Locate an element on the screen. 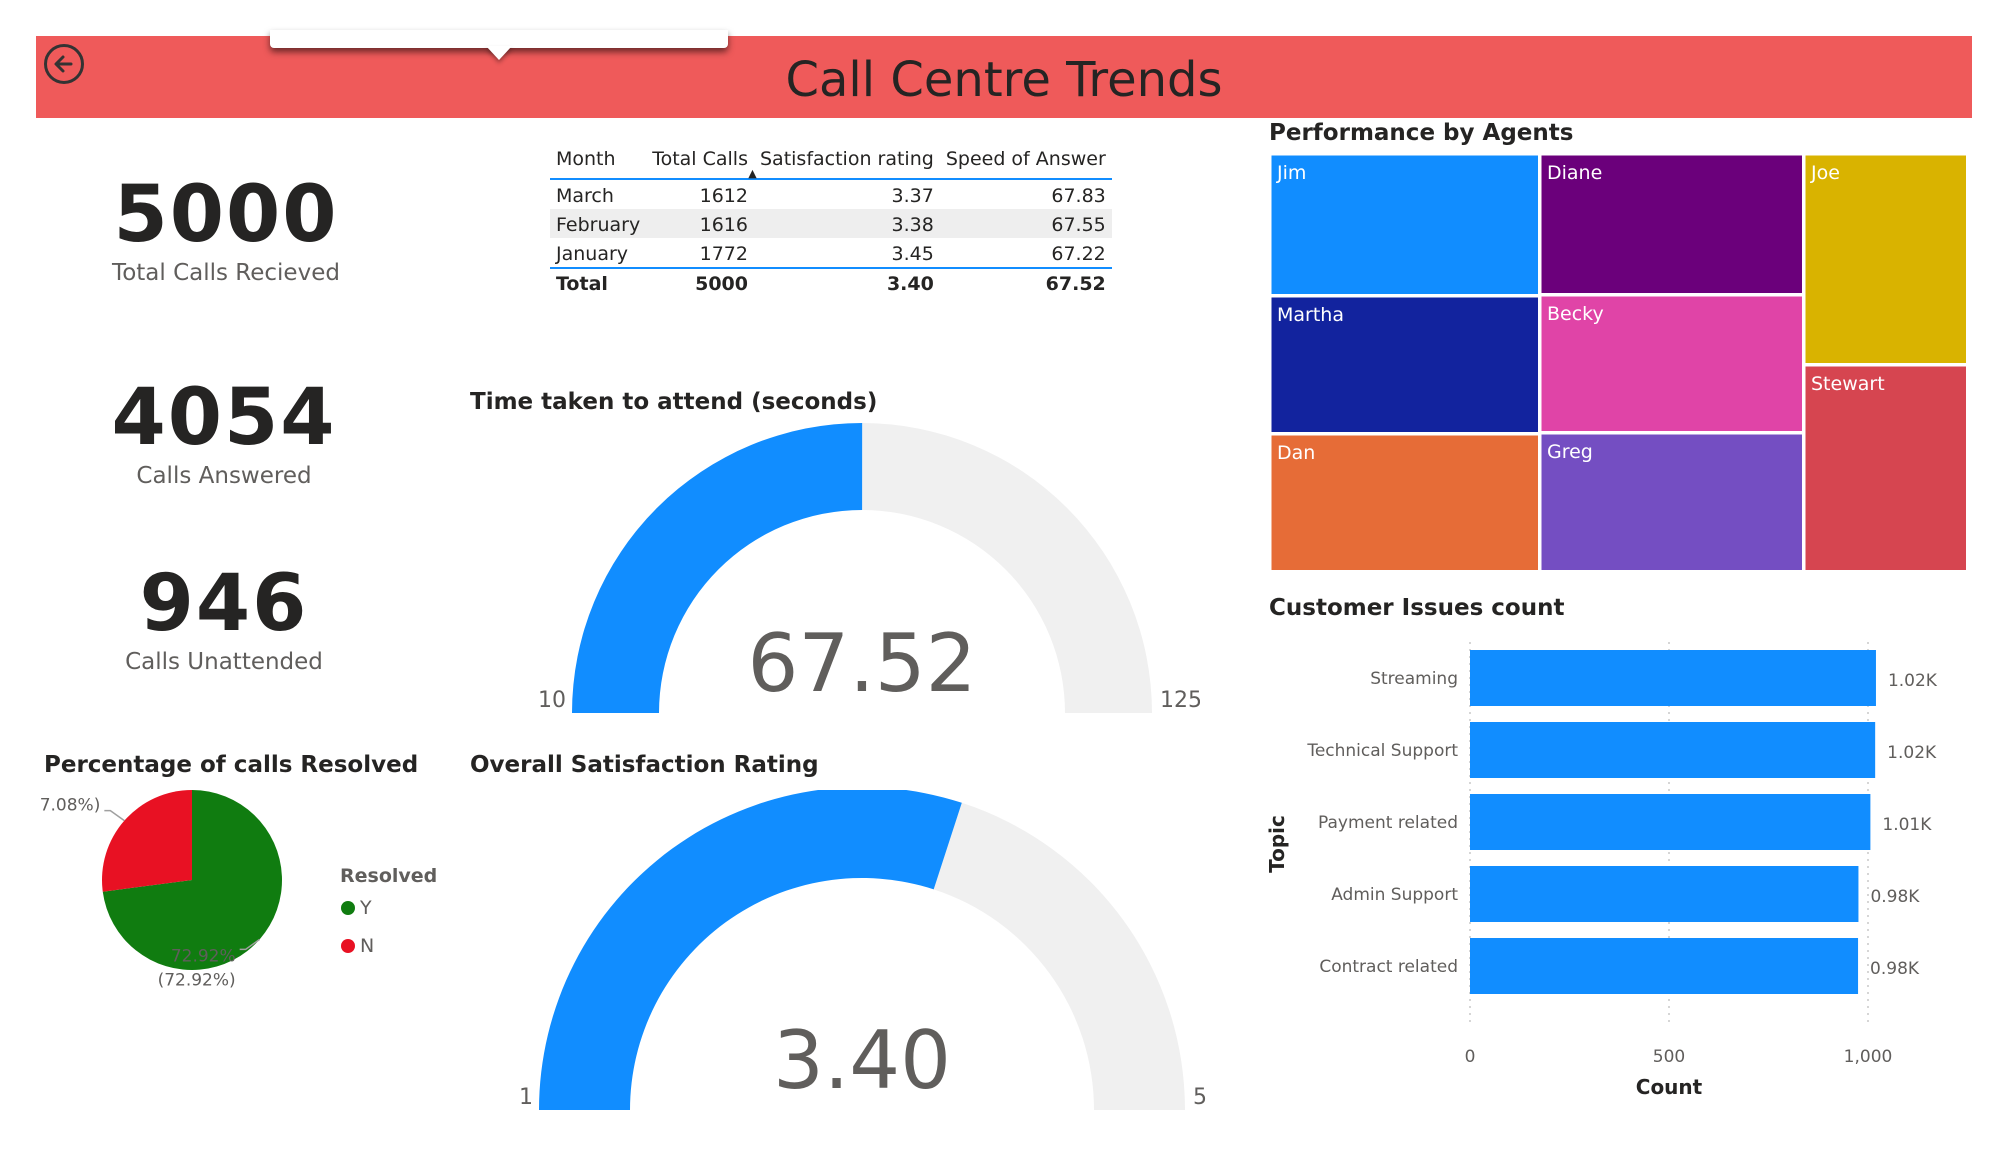 This screenshot has height=1156, width=2000. treemap-chart: Jim Diane Joe Martha Becky Stewart Dan Greg is located at coordinates (1620, 364).